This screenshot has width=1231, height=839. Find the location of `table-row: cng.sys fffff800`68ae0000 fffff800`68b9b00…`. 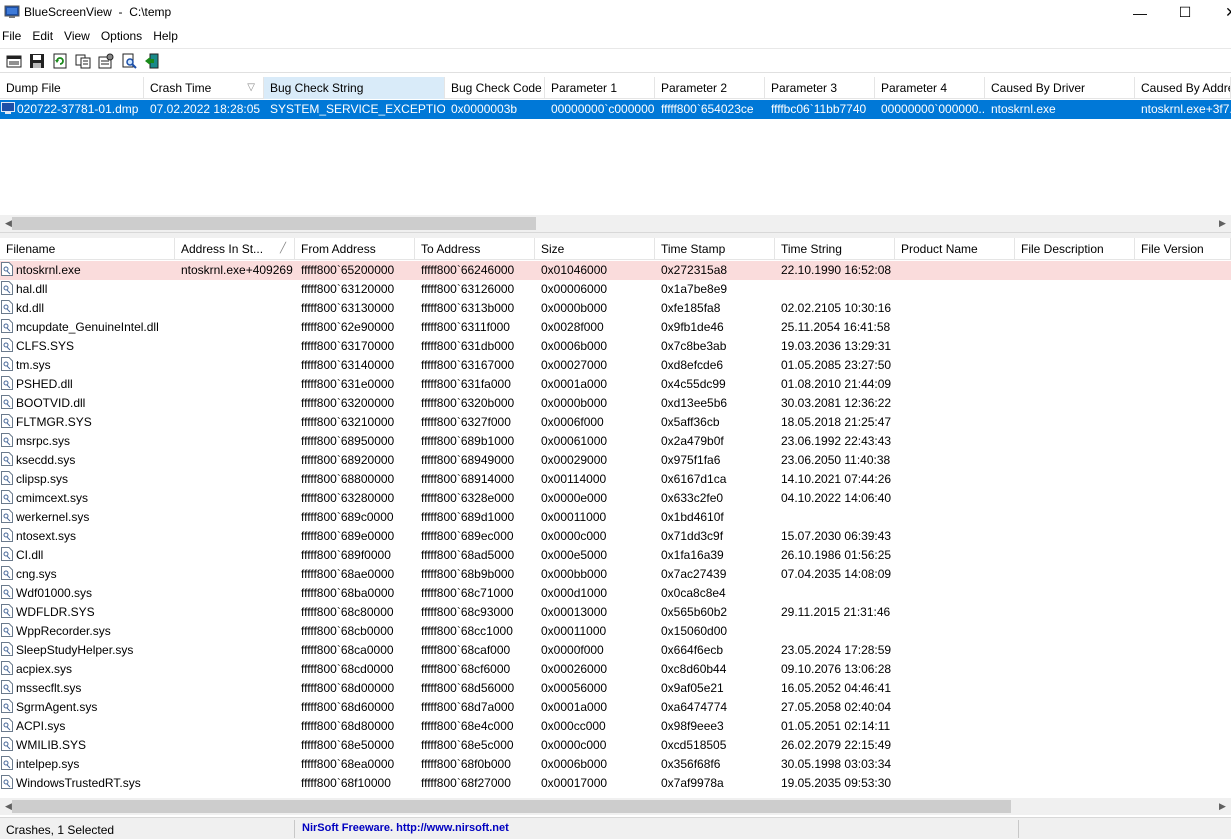

table-row: cng.sys fffff800`68ae0000 fffff800`68b9b00… is located at coordinates (615, 574).